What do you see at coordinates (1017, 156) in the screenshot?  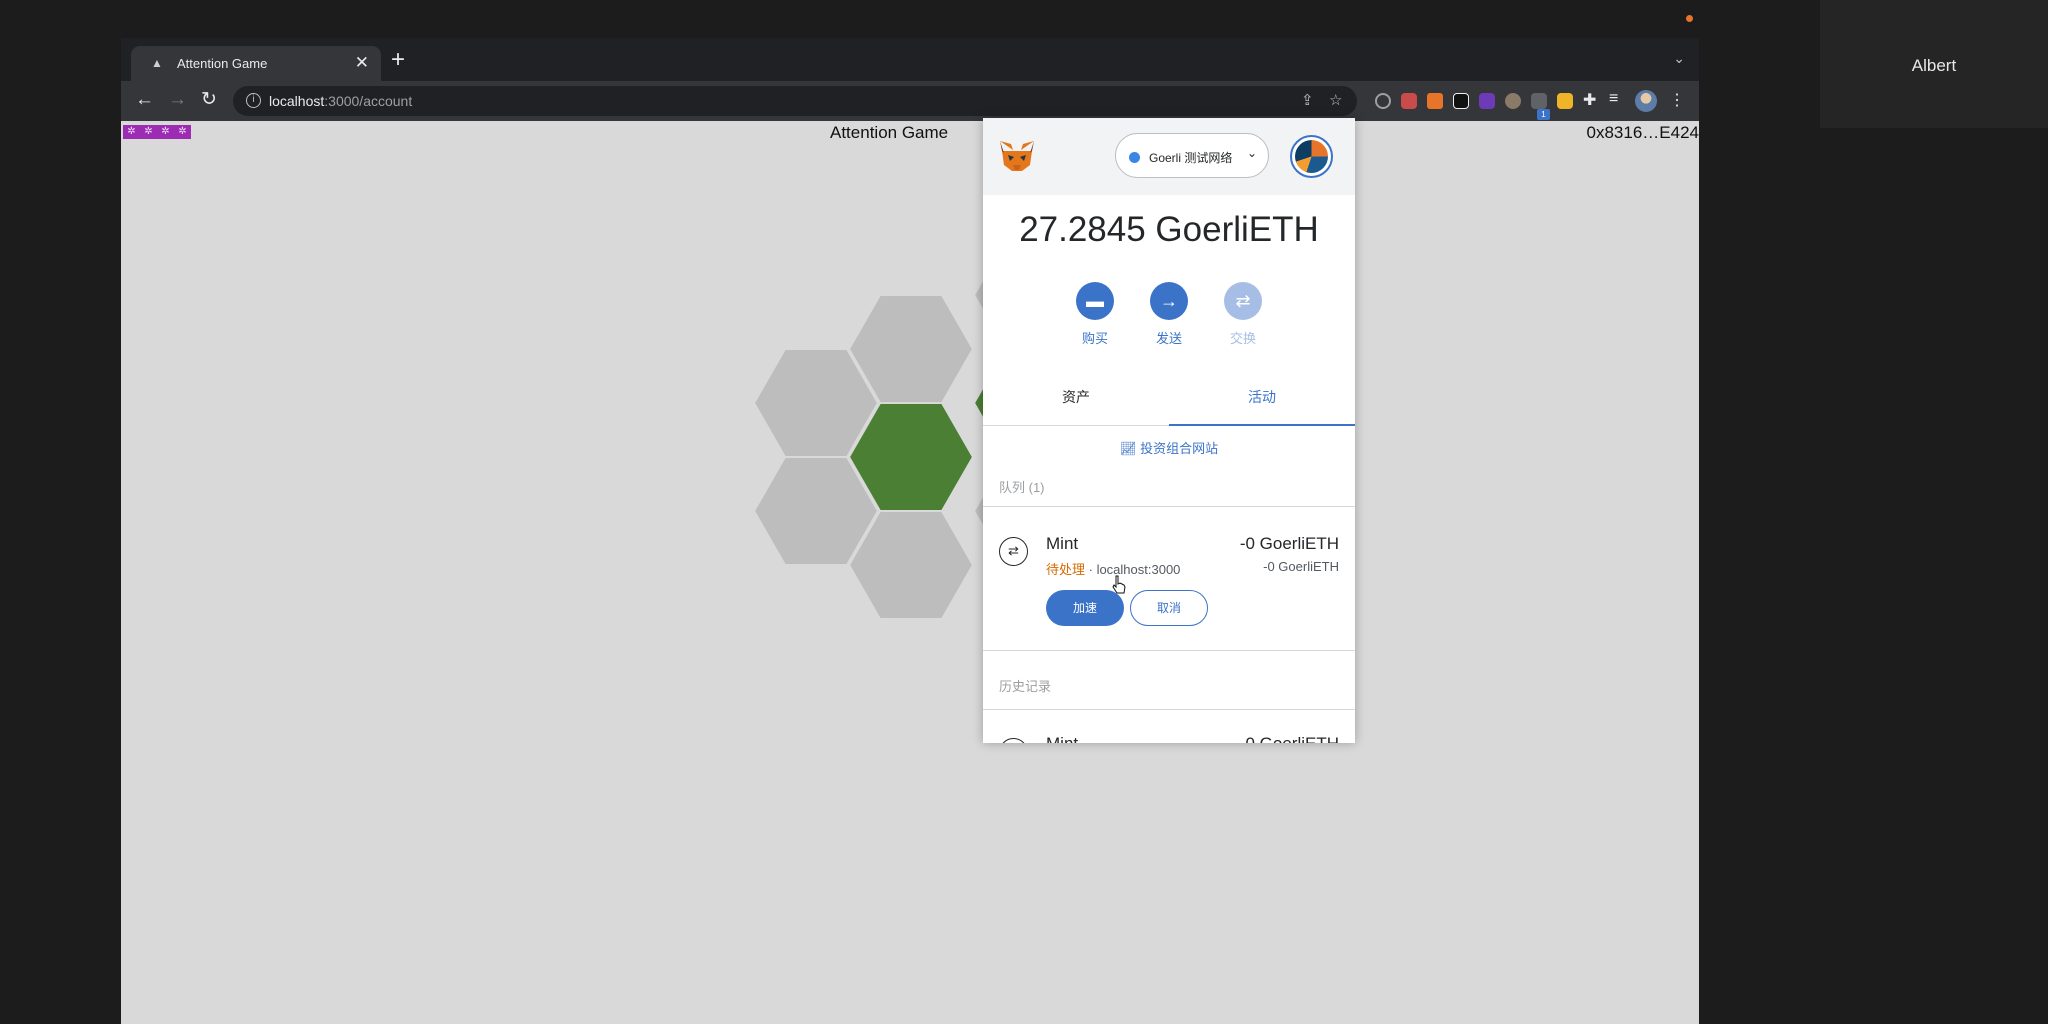 I see `metamask-fox-icon` at bounding box center [1017, 156].